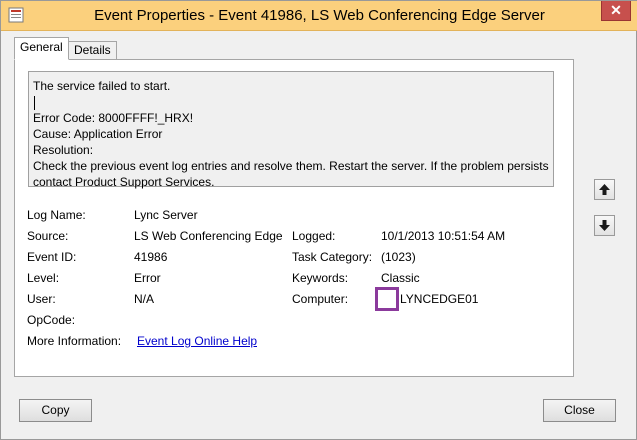  What do you see at coordinates (41, 48) in the screenshot?
I see `tab-general: General` at bounding box center [41, 48].